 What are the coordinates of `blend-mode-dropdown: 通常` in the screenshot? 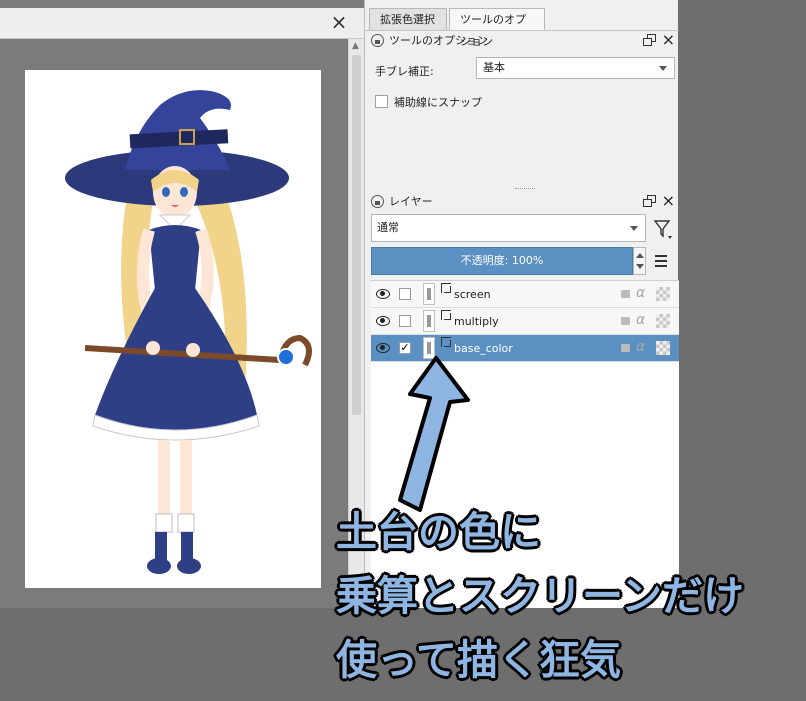 It's located at (508, 228).